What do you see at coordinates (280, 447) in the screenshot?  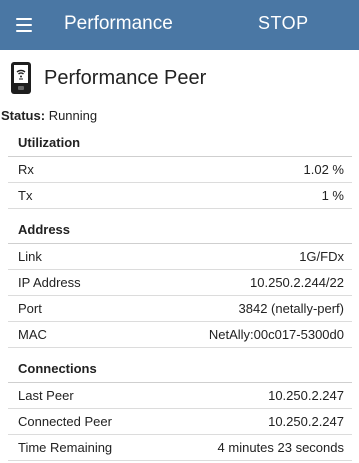 I see `row-value: 4 minutes 23 seconds` at bounding box center [280, 447].